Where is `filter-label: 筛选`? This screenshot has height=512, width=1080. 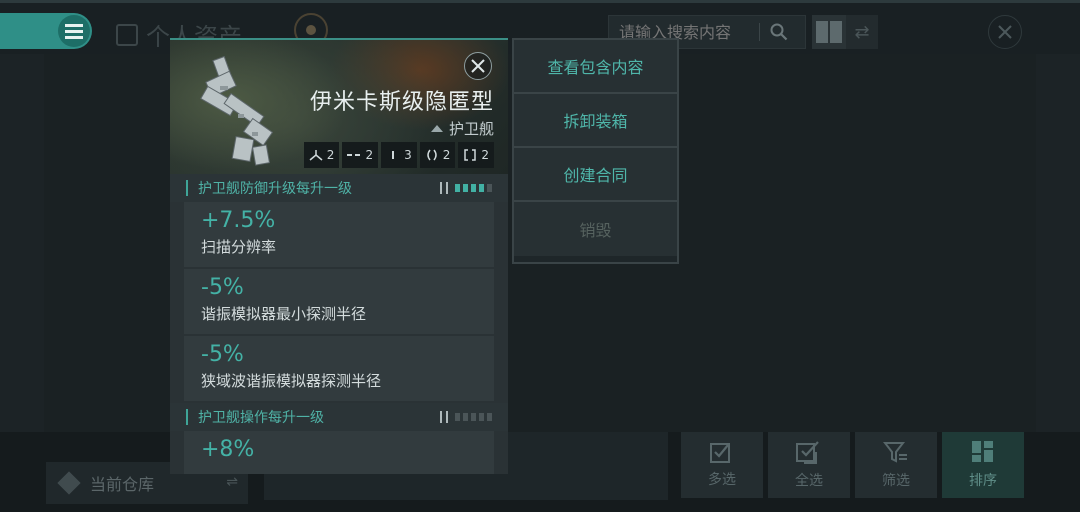
filter-label: 筛选 is located at coordinates (896, 481).